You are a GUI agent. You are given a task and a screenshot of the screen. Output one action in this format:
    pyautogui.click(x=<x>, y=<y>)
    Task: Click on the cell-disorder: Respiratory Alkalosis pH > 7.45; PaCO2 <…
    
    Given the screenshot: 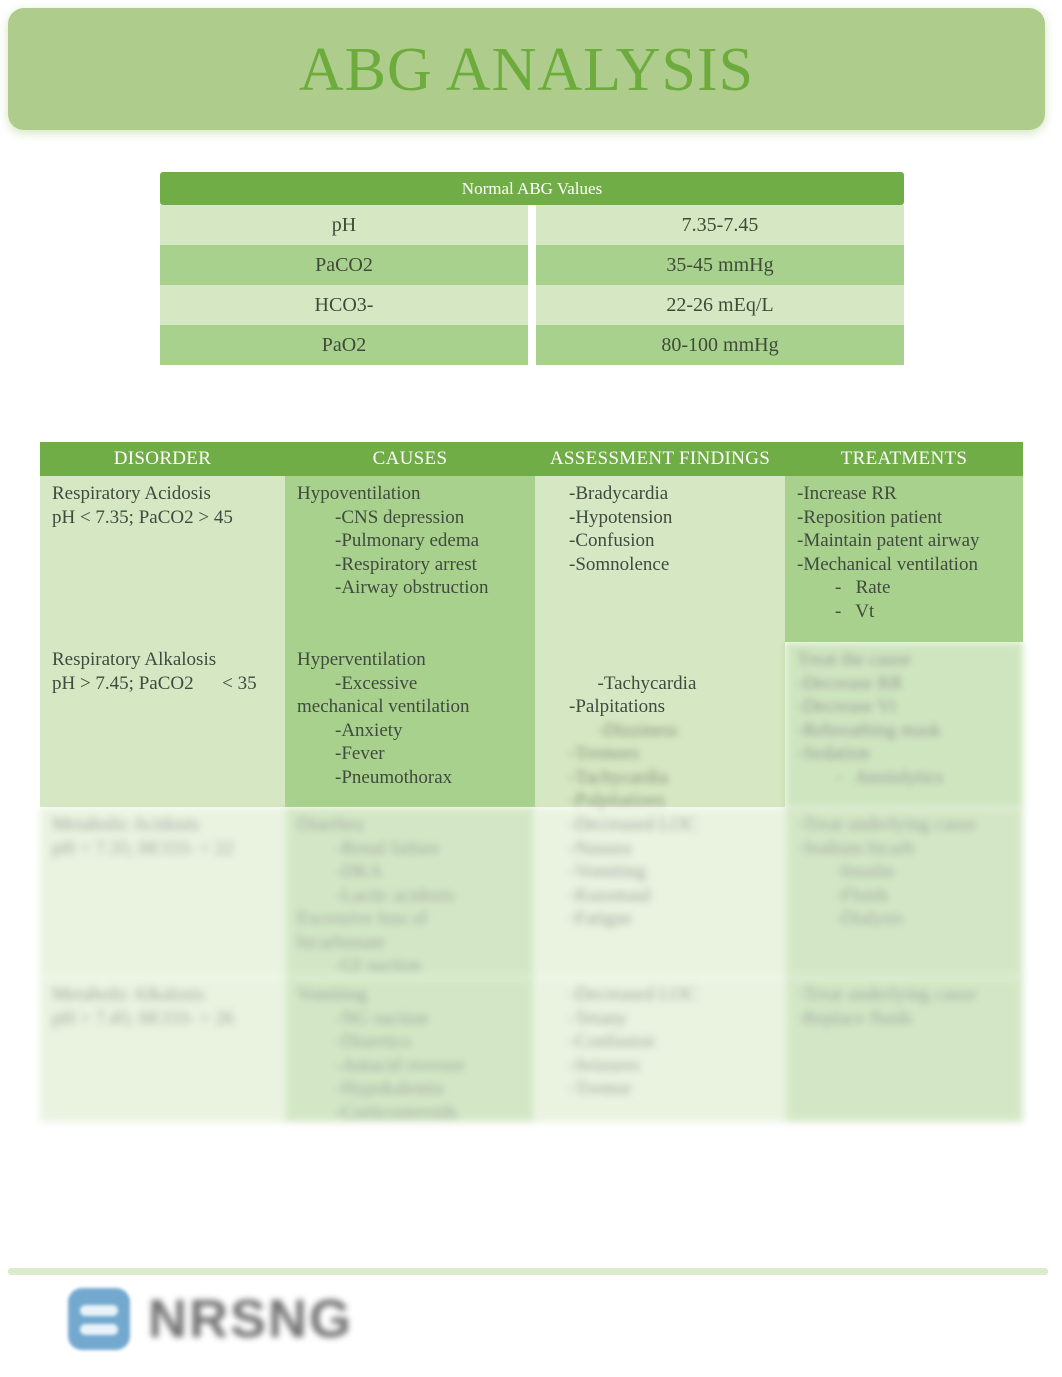 What is the action you would take?
    pyautogui.click(x=162, y=724)
    